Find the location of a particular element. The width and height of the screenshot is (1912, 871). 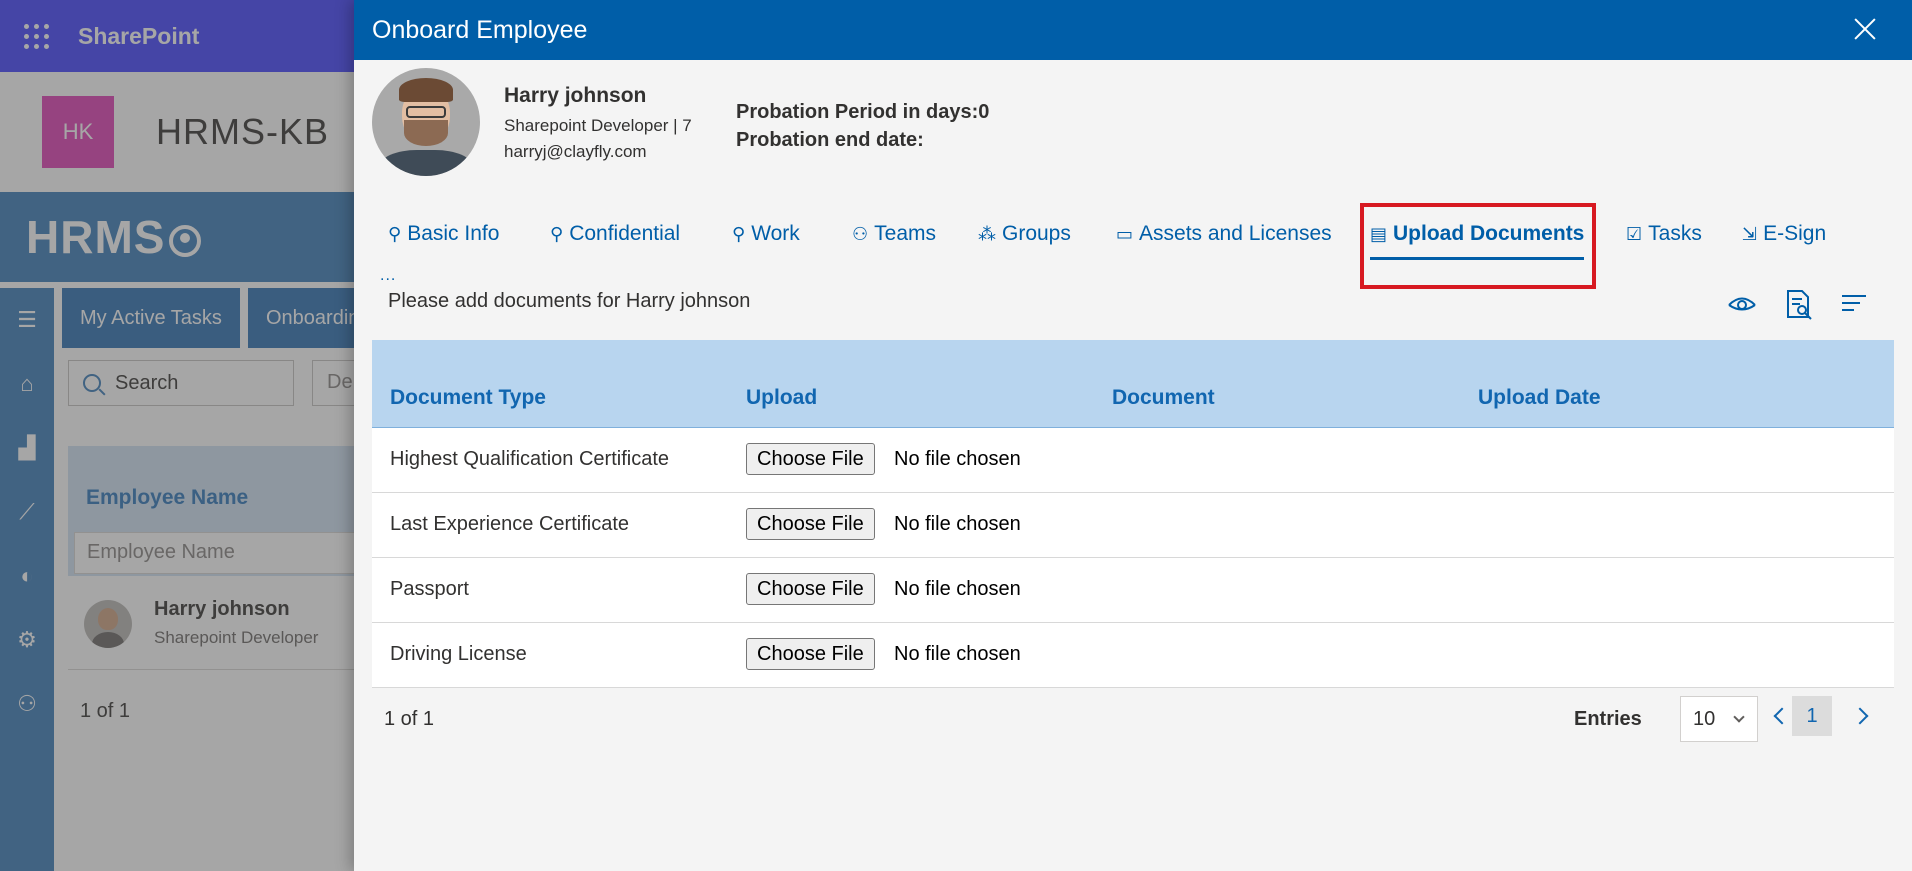

tab-label: Tasks is located at coordinates (1675, 233).